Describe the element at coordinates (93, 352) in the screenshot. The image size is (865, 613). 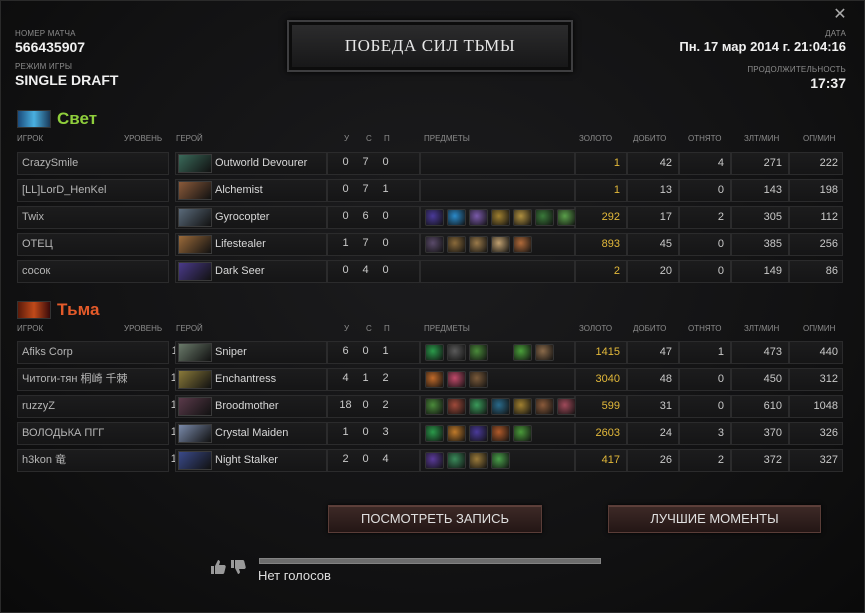
I see `player-name: Afiks Corp` at that location.